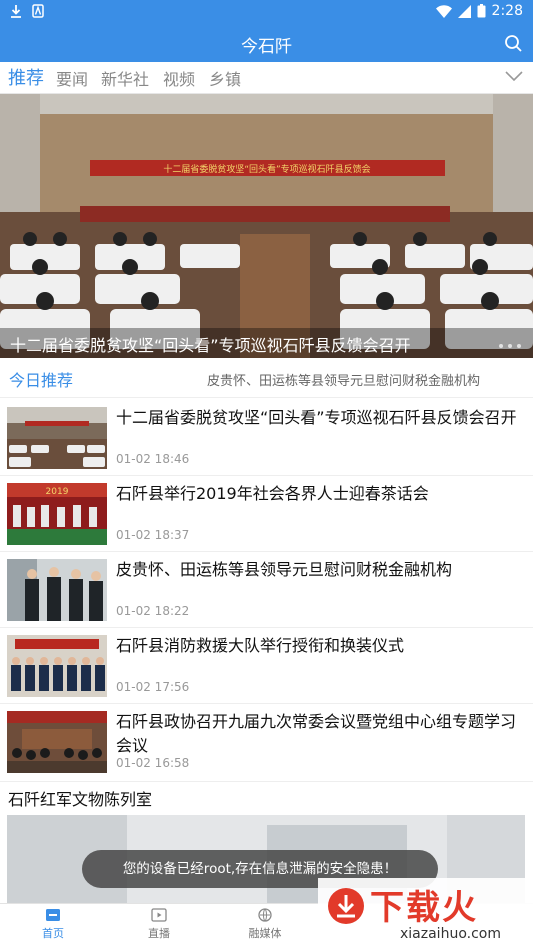 The width and height of the screenshot is (533, 948). I want to click on channel-tabs: 推荐 要闻 新华社 视频 乡镇, so click(266, 78).